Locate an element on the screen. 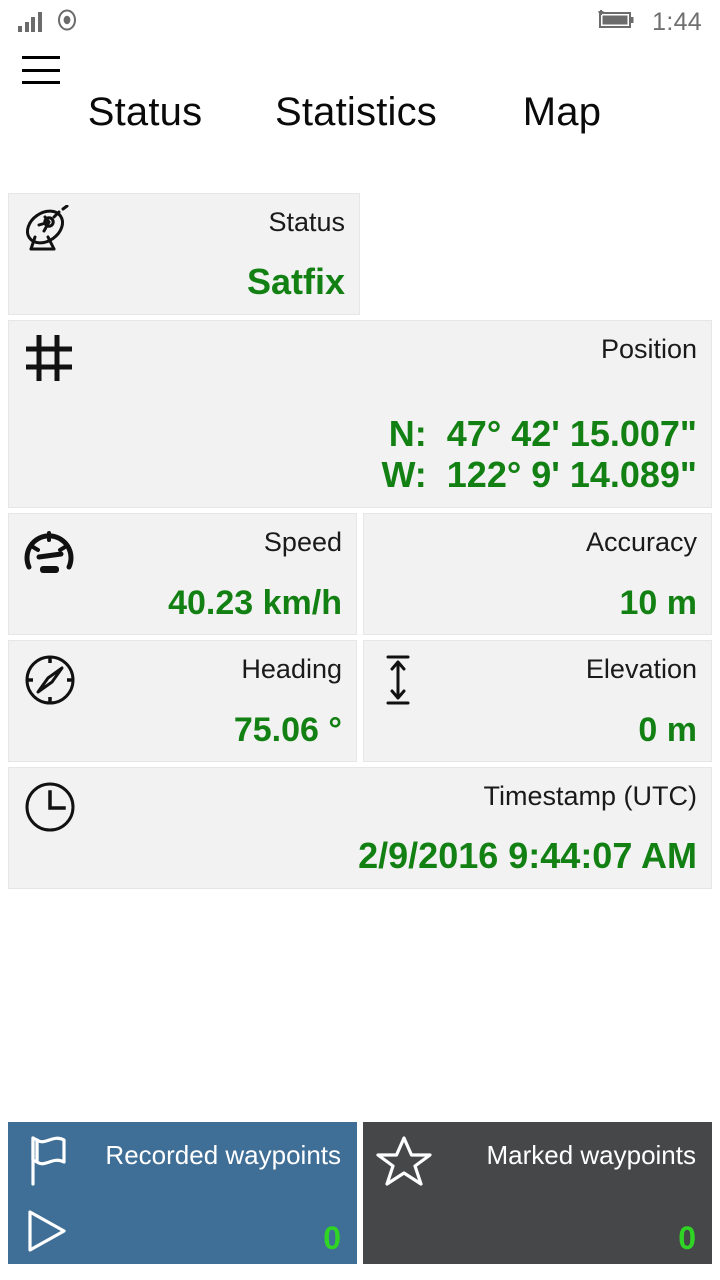  card-accuracy-top: Accuracy is located at coordinates (536, 551).